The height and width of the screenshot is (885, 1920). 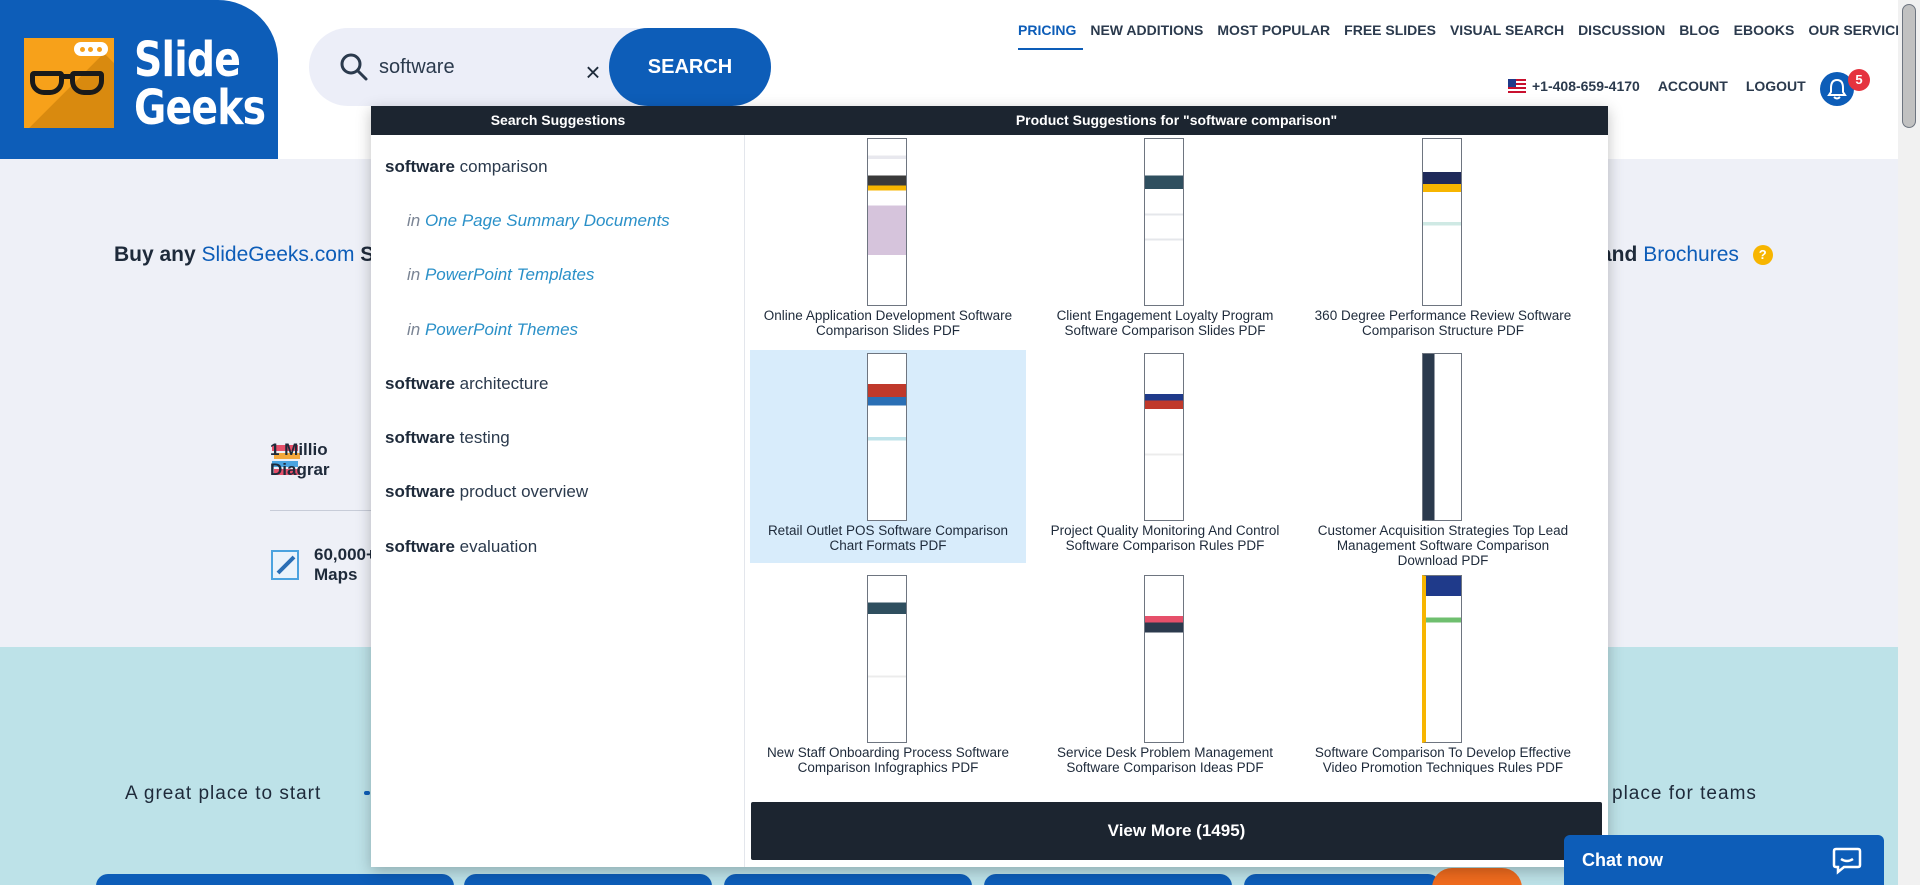 I want to click on help-icon: ?, so click(x=1762, y=255).